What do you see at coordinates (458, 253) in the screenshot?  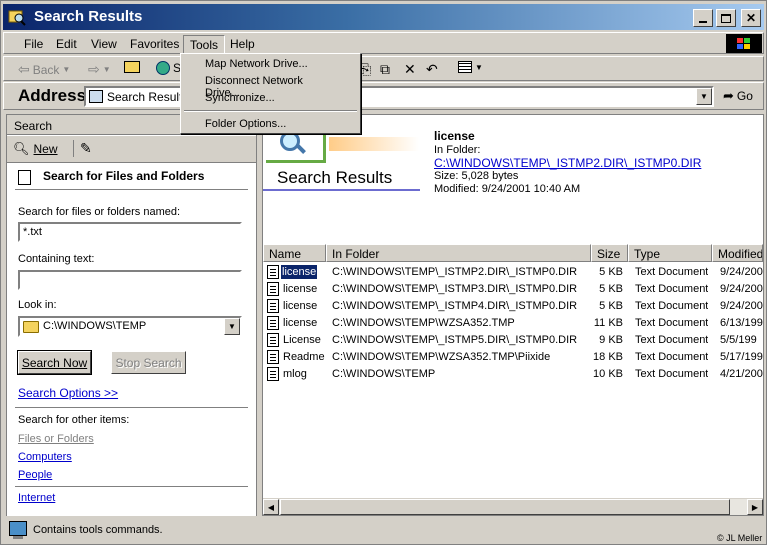 I see `col-in-folder: In Folder` at bounding box center [458, 253].